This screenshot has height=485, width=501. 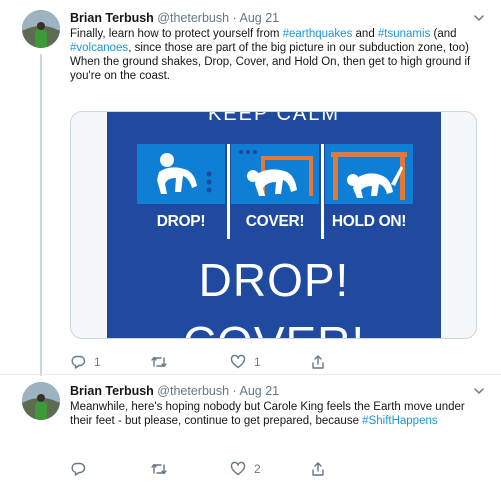 I want to click on reply-count: 1, so click(x=97, y=362).